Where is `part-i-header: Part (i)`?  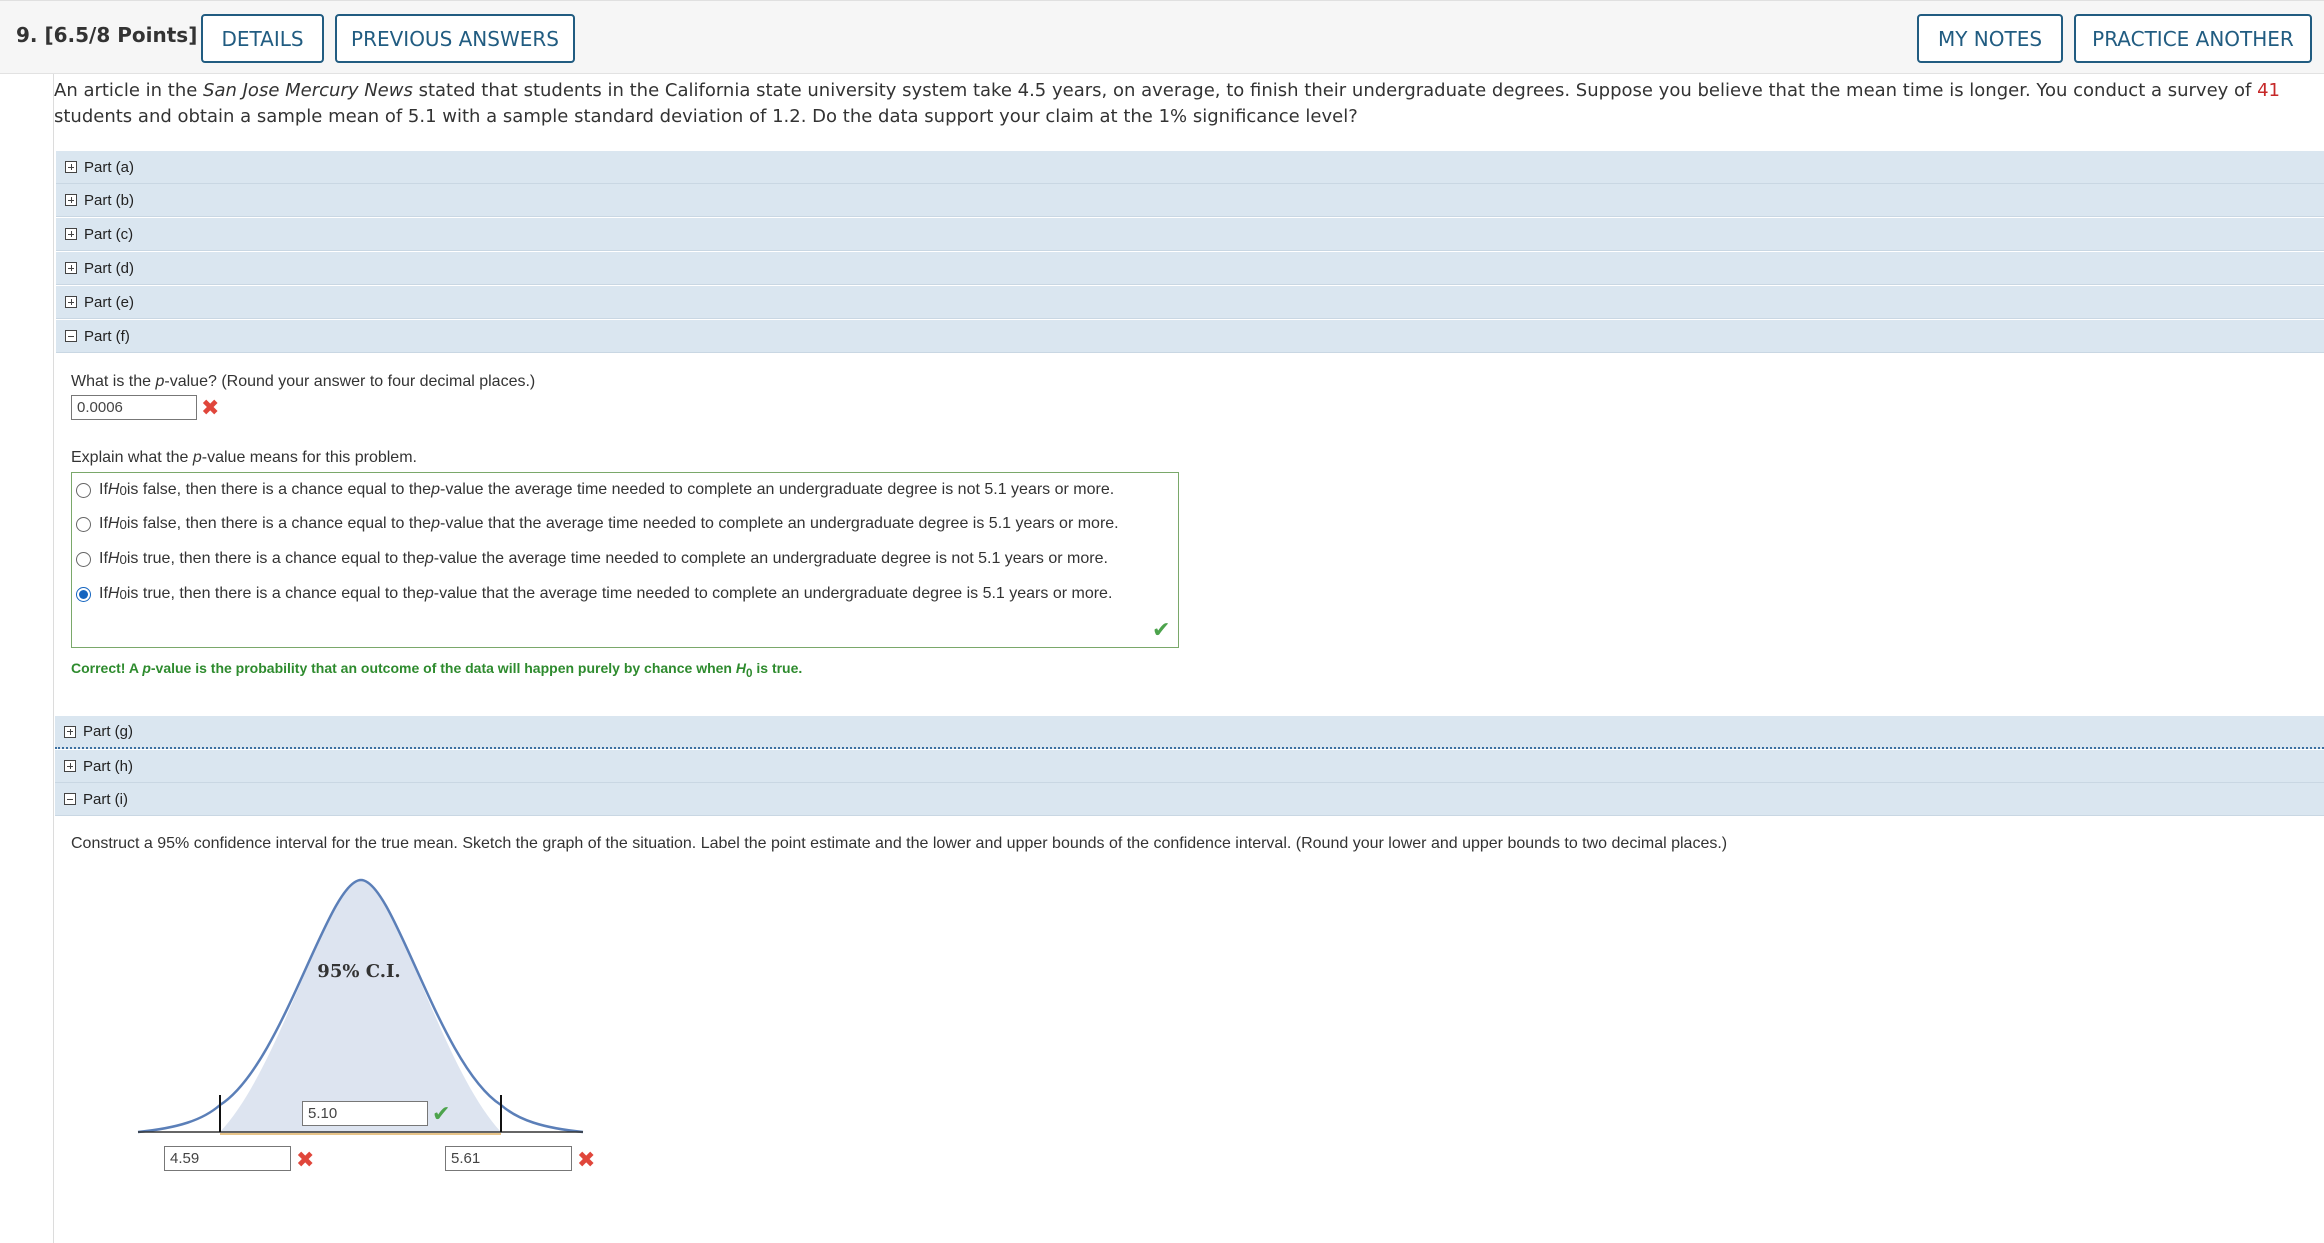
part-i-header: Part (i) is located at coordinates (1189, 799).